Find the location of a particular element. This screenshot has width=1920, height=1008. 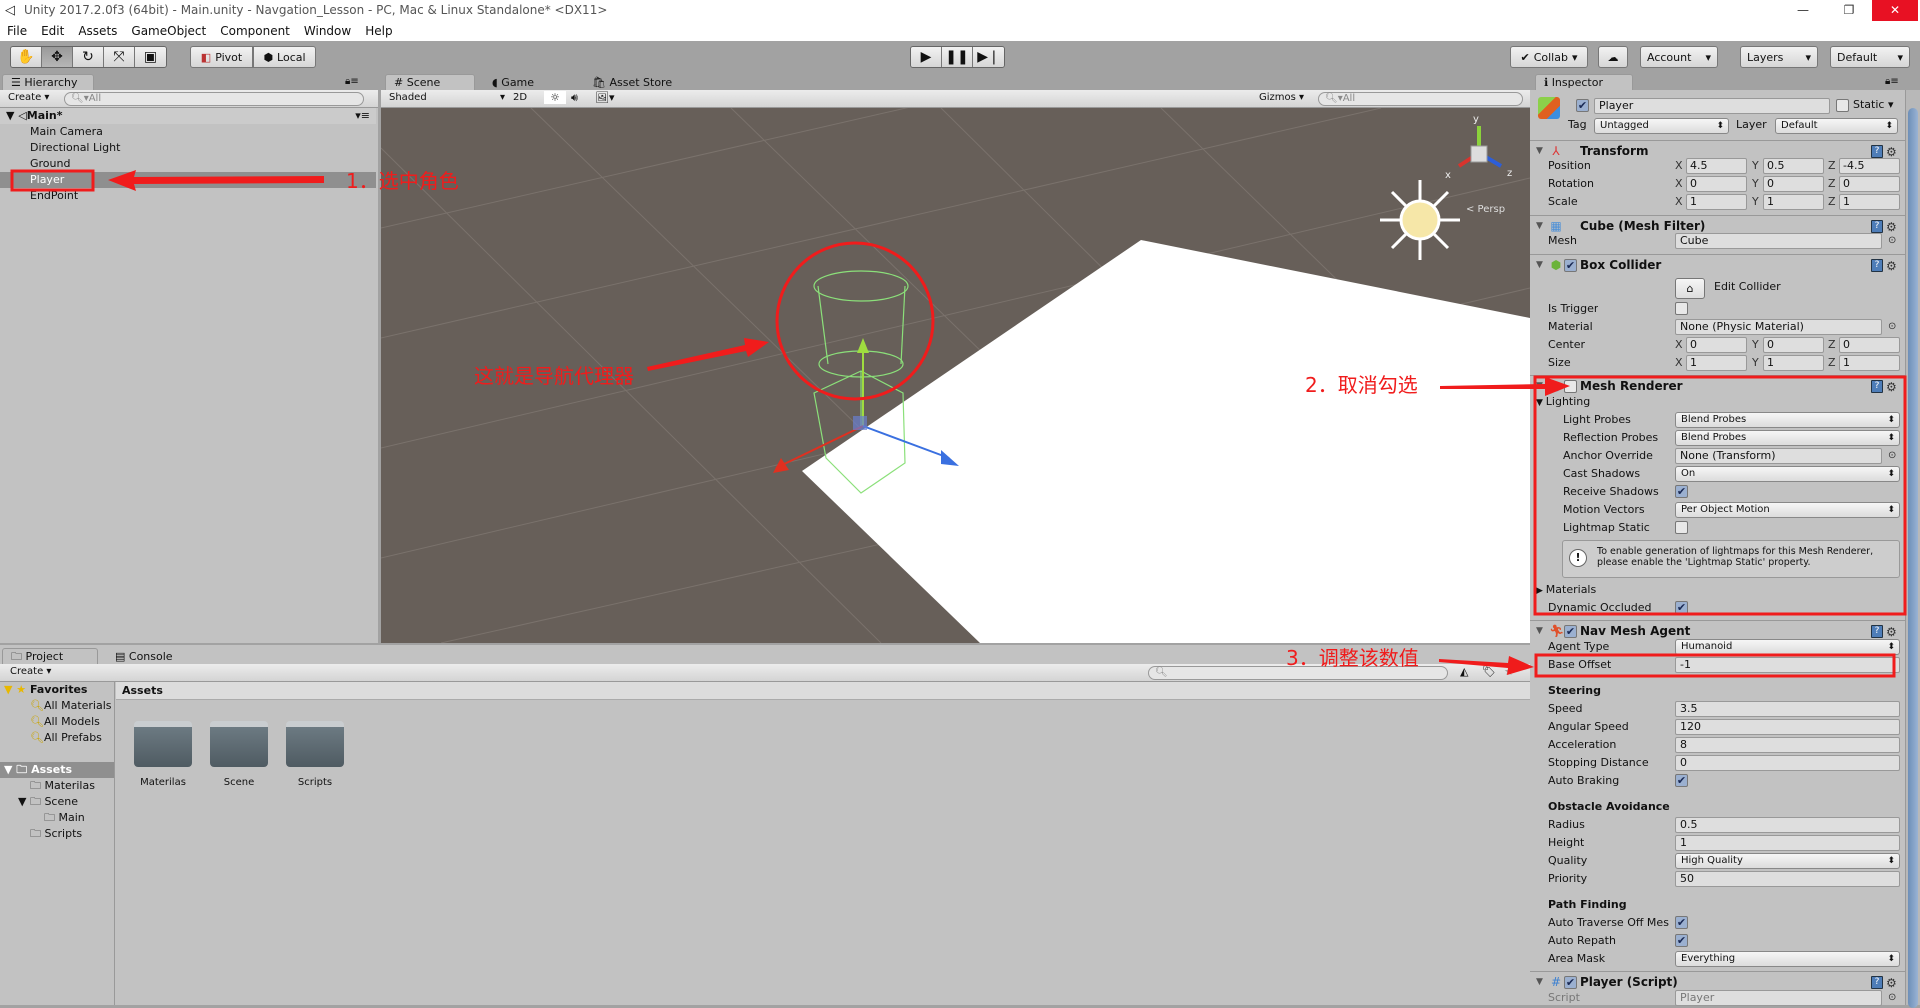

shading-dropdown: Shaded ▾ is located at coordinates (447, 97).